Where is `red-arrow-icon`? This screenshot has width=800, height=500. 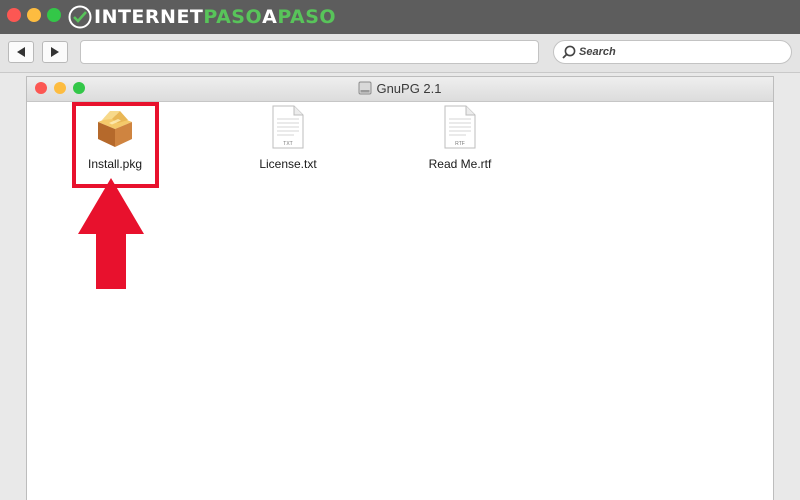
red-arrow-icon is located at coordinates (111, 233).